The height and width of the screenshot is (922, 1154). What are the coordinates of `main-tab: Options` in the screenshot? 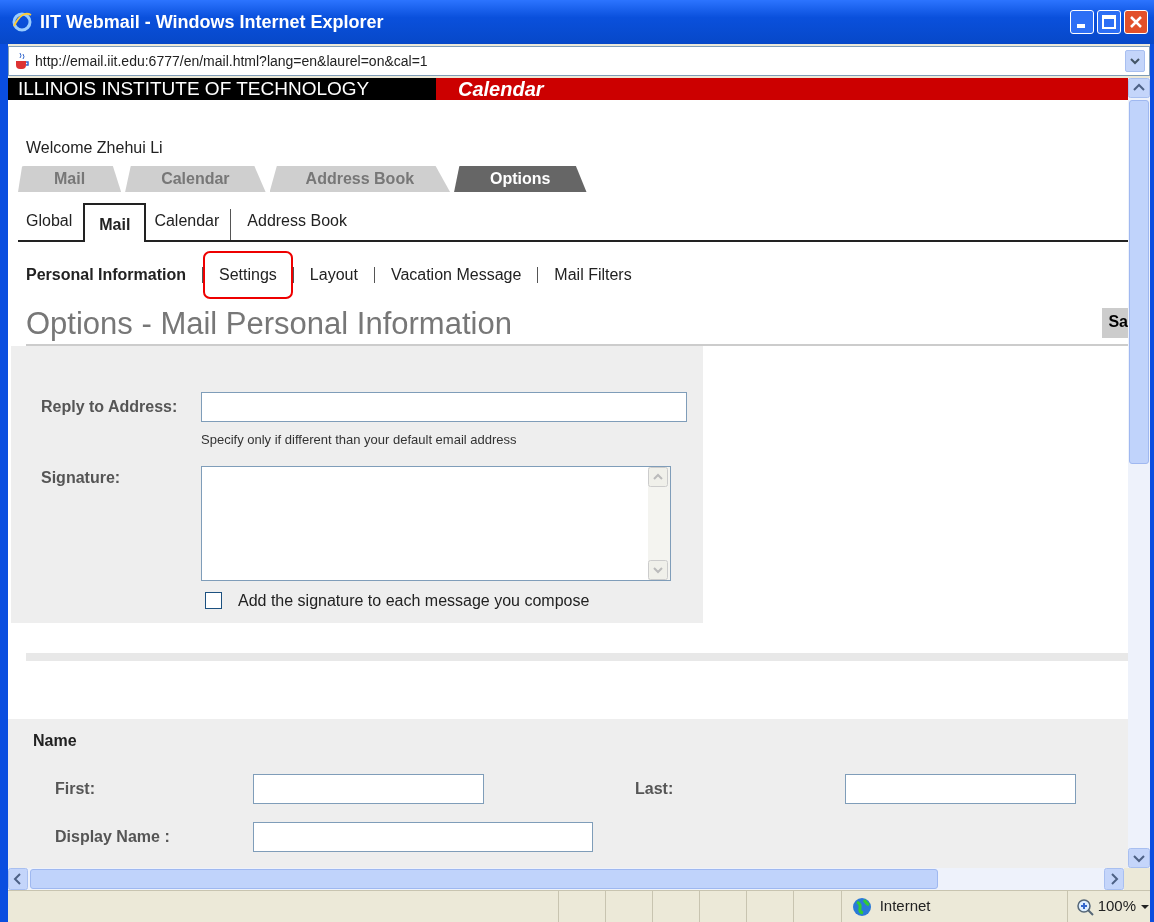 It's located at (520, 179).